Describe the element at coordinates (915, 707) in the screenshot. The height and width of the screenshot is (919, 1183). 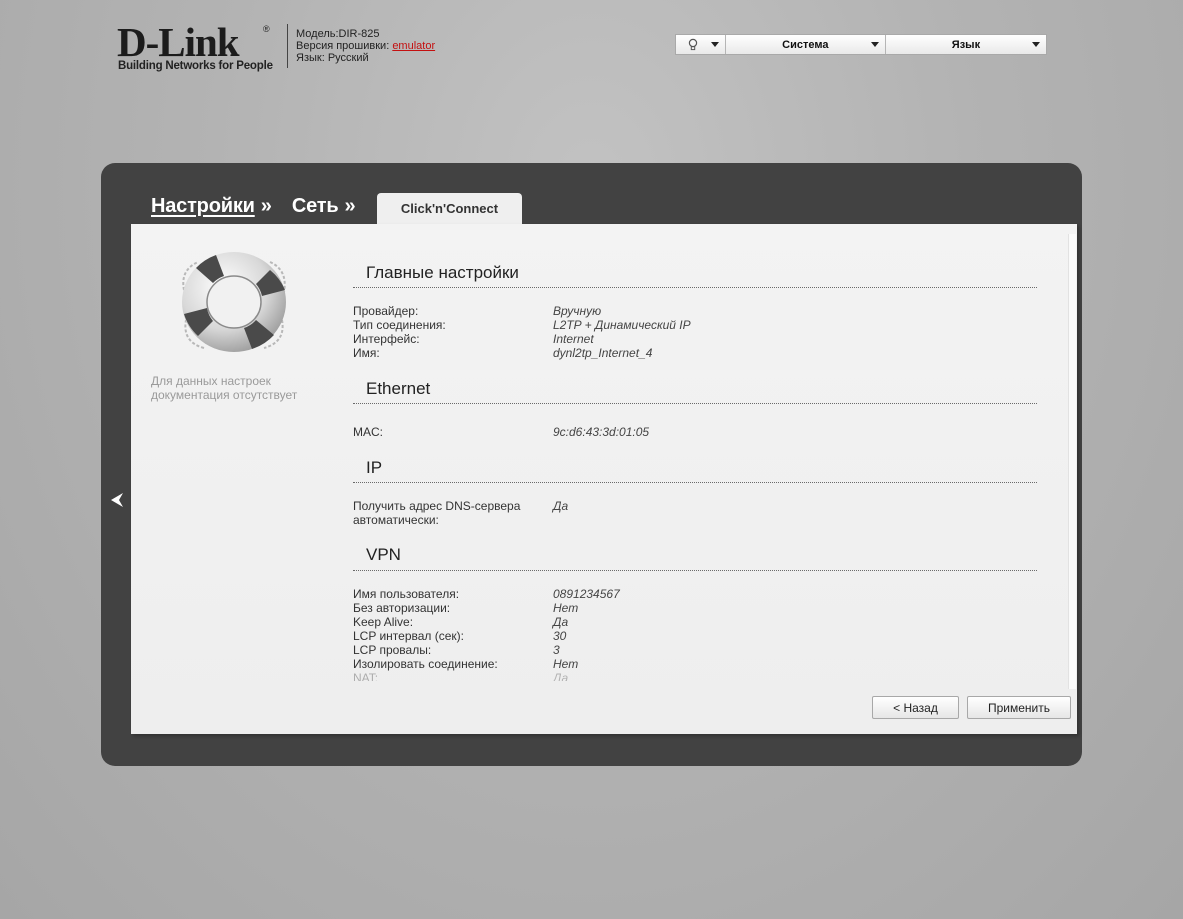
I see `back-button: < Назад` at that location.